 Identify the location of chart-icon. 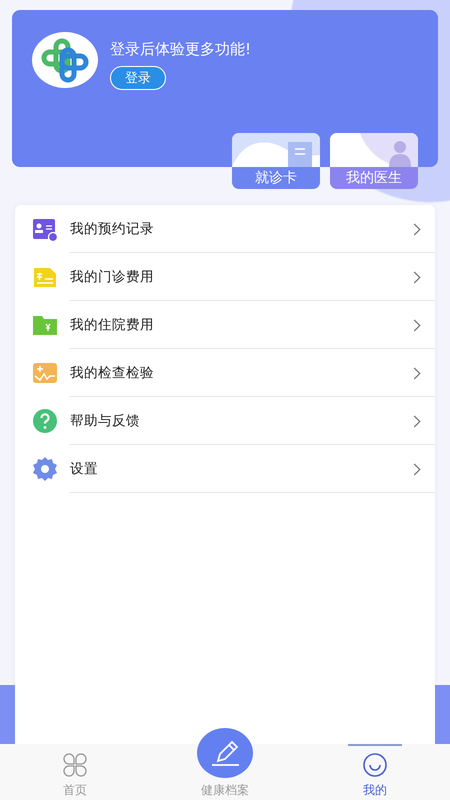
(45, 373).